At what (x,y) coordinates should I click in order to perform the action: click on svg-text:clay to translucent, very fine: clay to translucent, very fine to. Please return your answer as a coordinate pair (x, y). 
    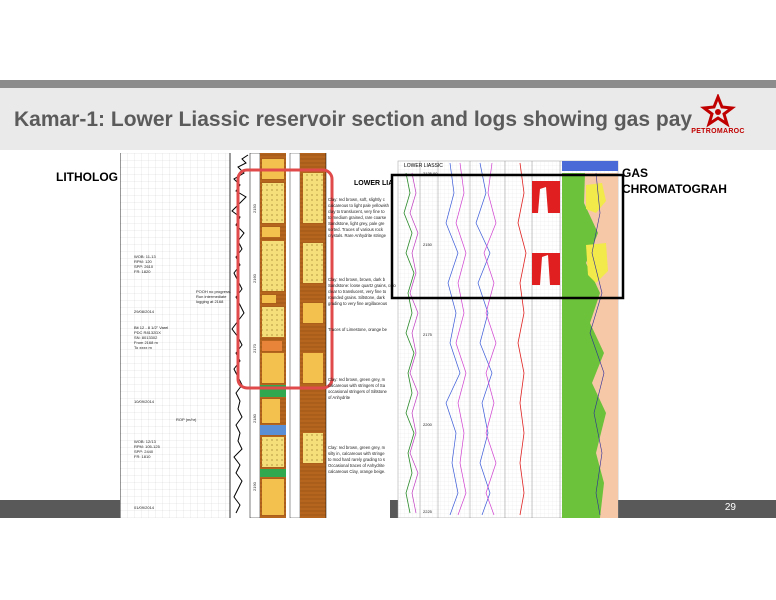
    Looking at the image, I should click on (356, 211).